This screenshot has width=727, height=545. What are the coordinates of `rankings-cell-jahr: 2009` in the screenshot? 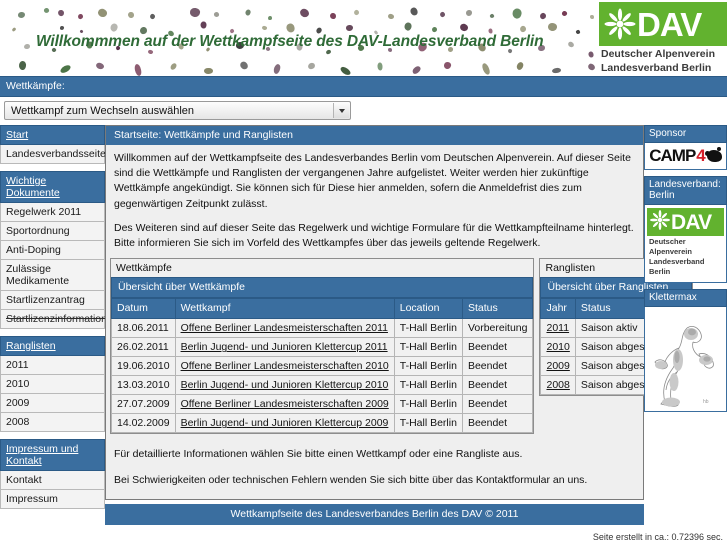 It's located at (558, 366).